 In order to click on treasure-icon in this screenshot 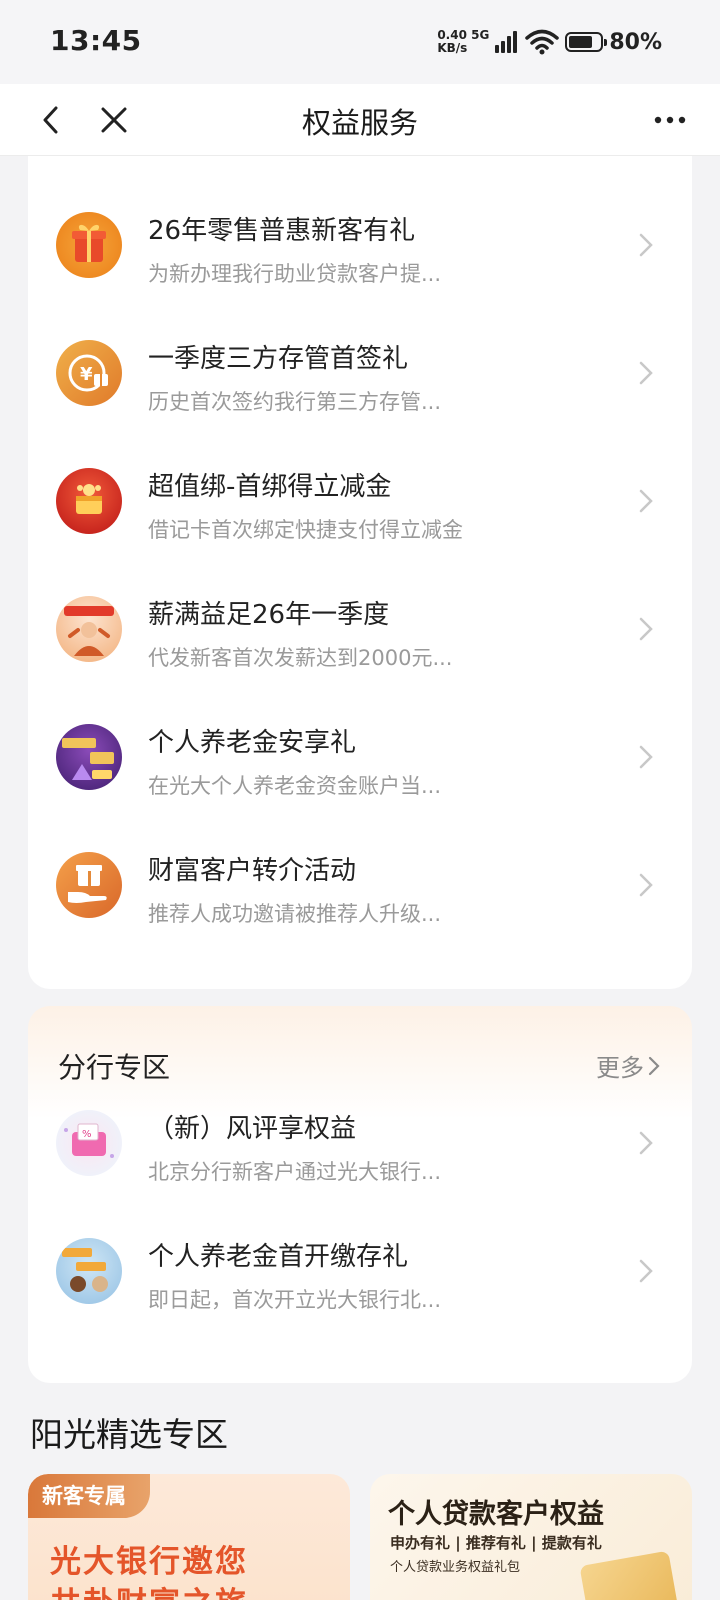, I will do `click(89, 501)`.